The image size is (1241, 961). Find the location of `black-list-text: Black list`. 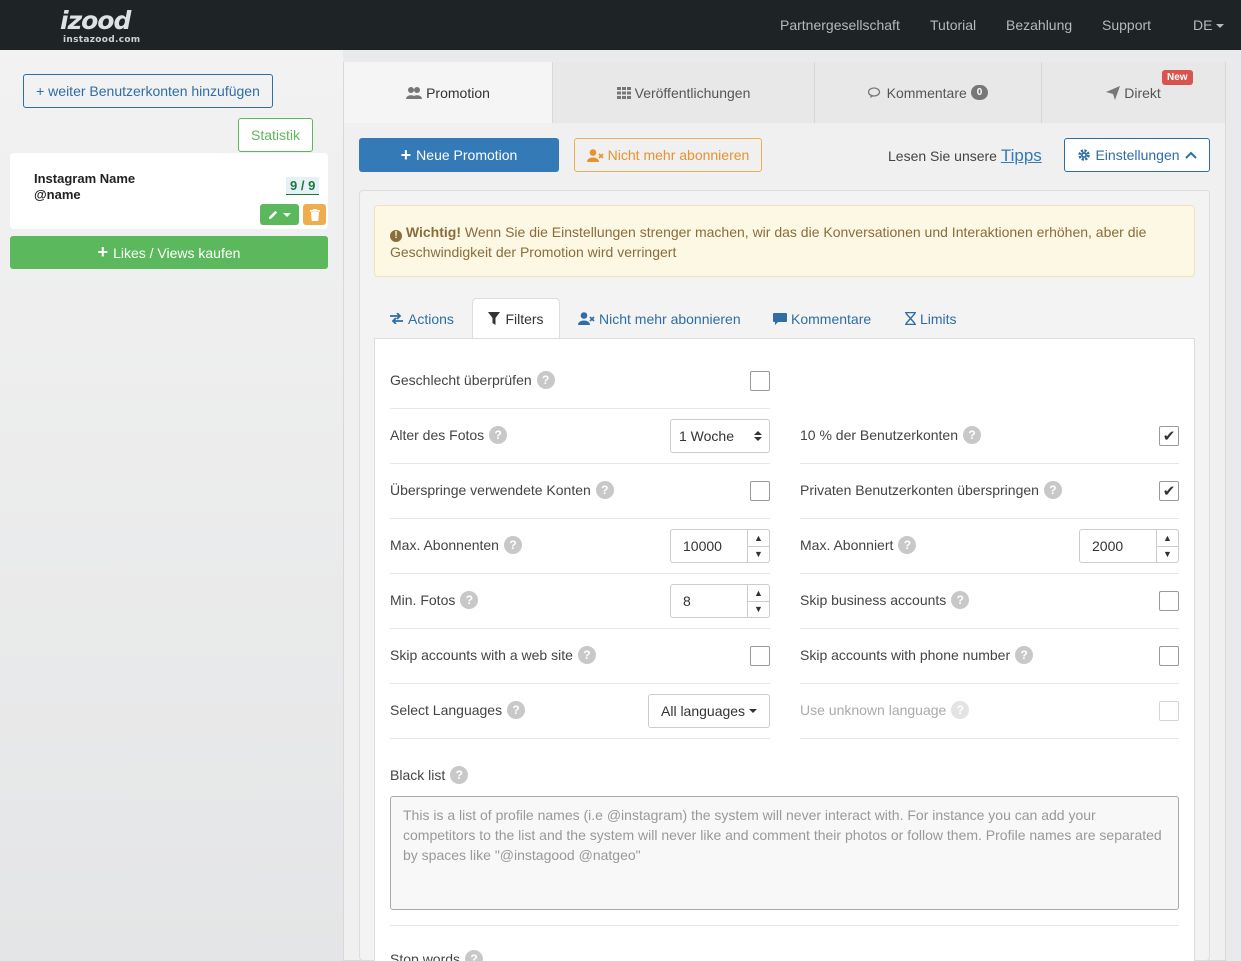

black-list-text: Black list is located at coordinates (418, 775).